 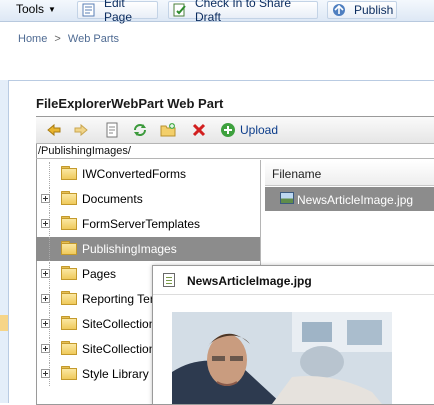 What do you see at coordinates (259, 130) in the screenshot?
I see `upload-button-label: Upload` at bounding box center [259, 130].